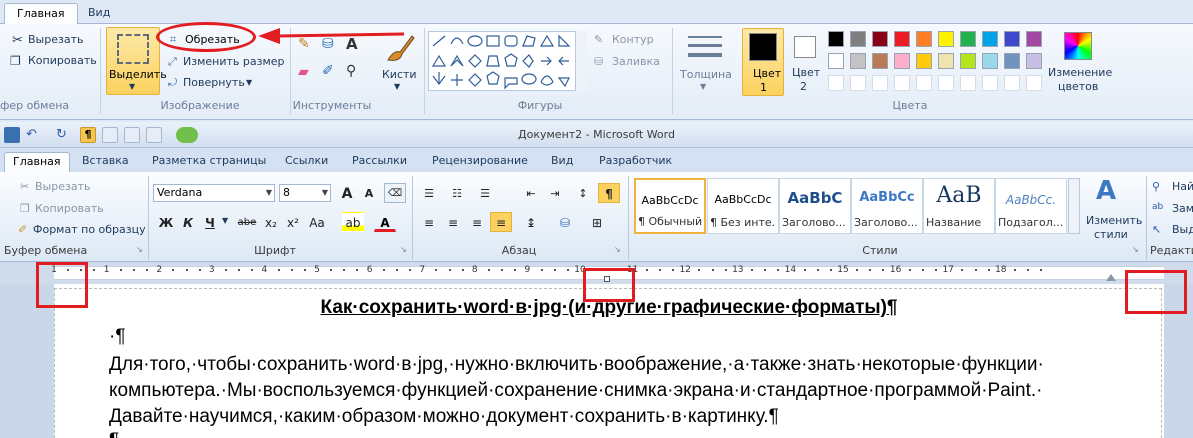 This screenshot has height=438, width=1193. What do you see at coordinates (293, 222) in the screenshot?
I see `superscript-button: x²` at bounding box center [293, 222].